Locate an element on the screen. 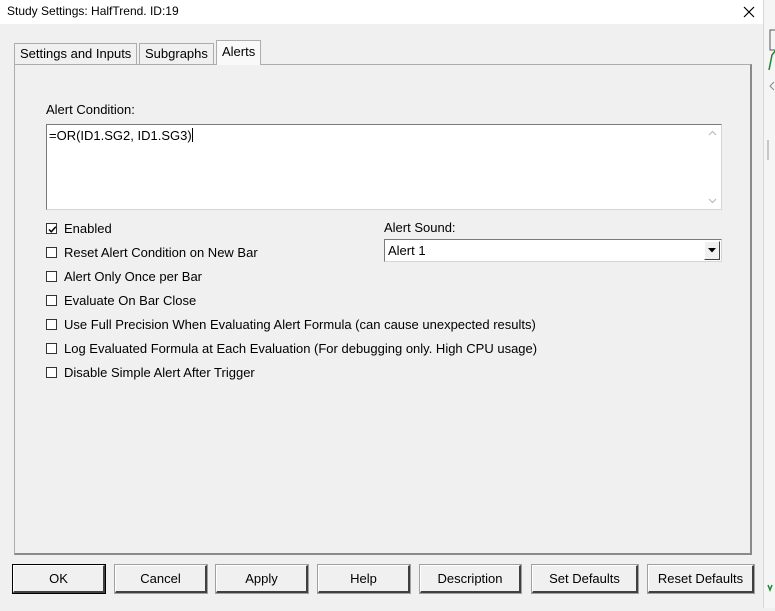 The image size is (775, 611). tab-alerts: Alerts is located at coordinates (239, 52).